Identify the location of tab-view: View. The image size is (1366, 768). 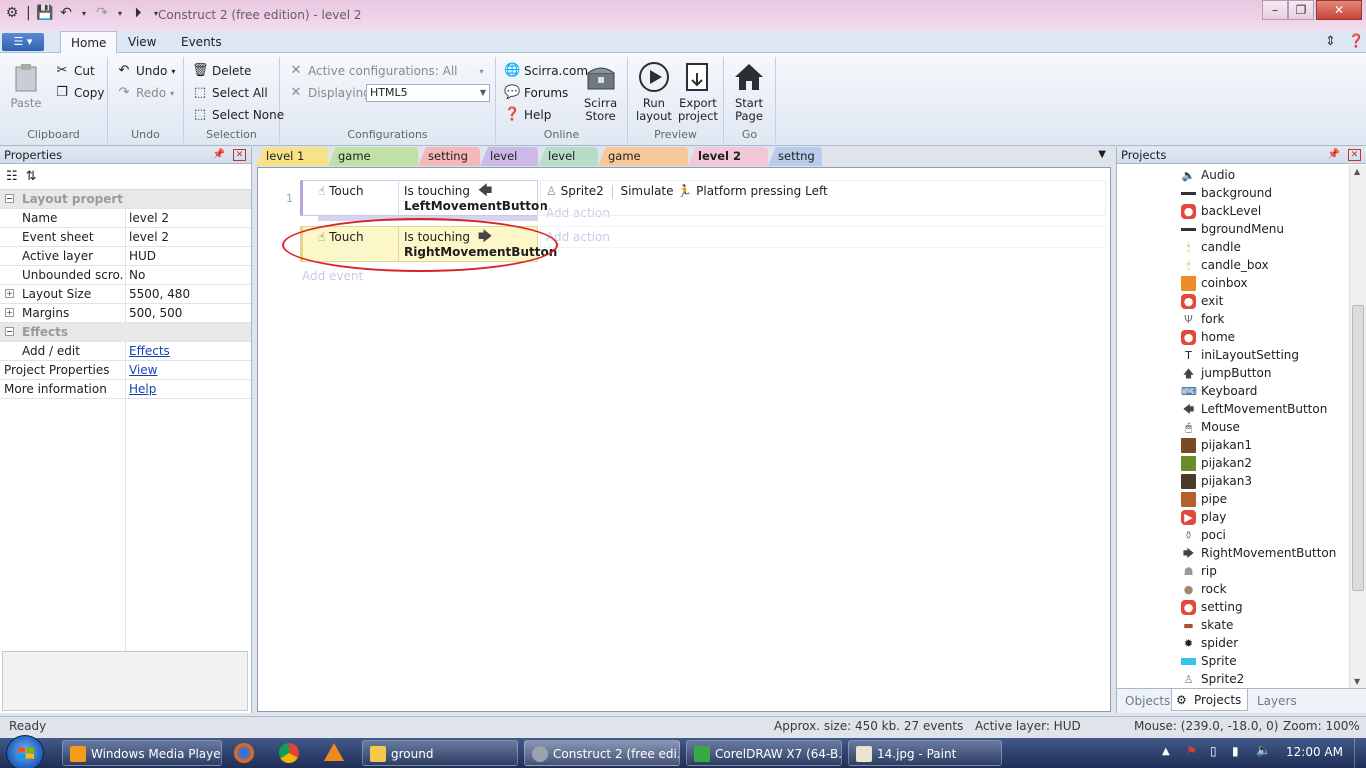
(142, 42).